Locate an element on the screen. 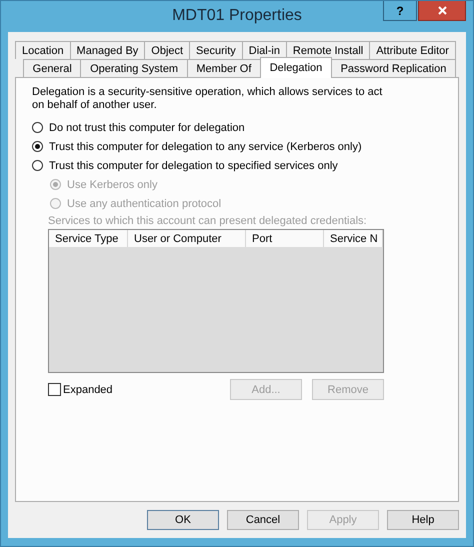 This screenshot has width=474, height=547. services-label: Services to which this account can present delegated credentials: is located at coordinates (208, 221).